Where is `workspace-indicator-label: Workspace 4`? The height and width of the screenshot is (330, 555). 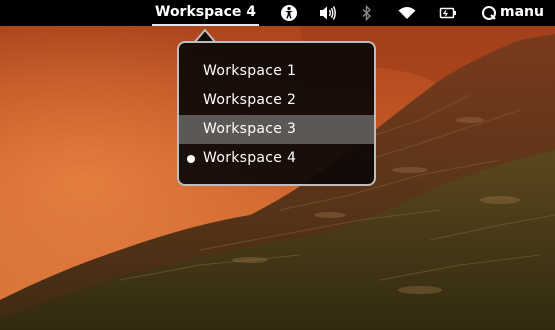
workspace-indicator-label: Workspace 4 is located at coordinates (205, 12).